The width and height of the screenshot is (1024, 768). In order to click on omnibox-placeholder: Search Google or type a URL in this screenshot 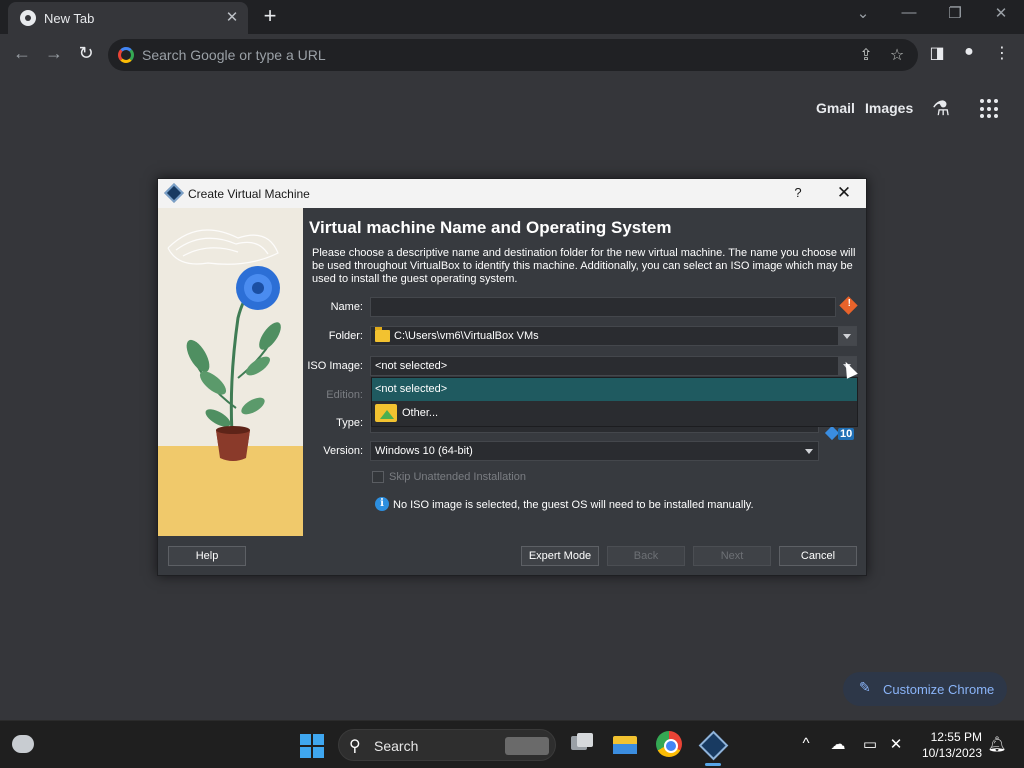, I will do `click(234, 55)`.